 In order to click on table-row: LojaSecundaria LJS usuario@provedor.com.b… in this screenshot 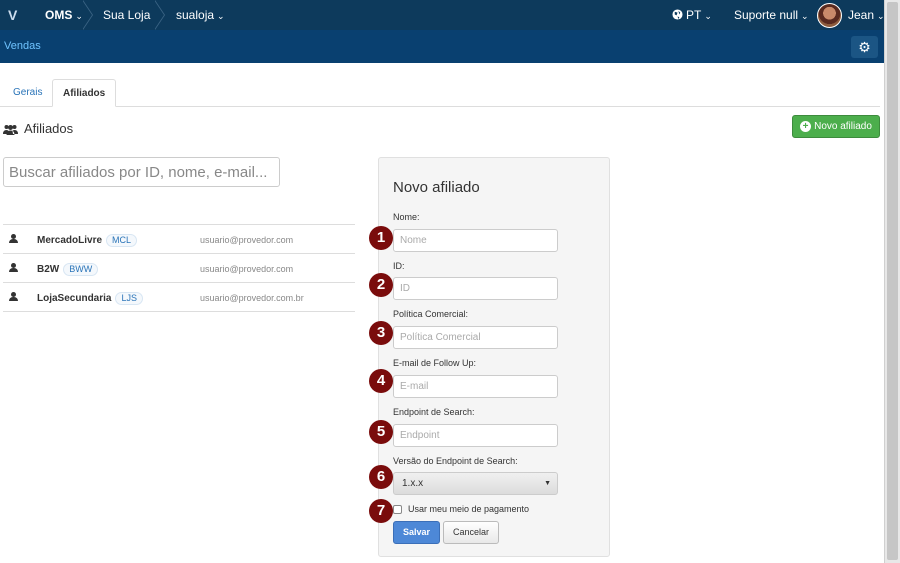, I will do `click(179, 297)`.